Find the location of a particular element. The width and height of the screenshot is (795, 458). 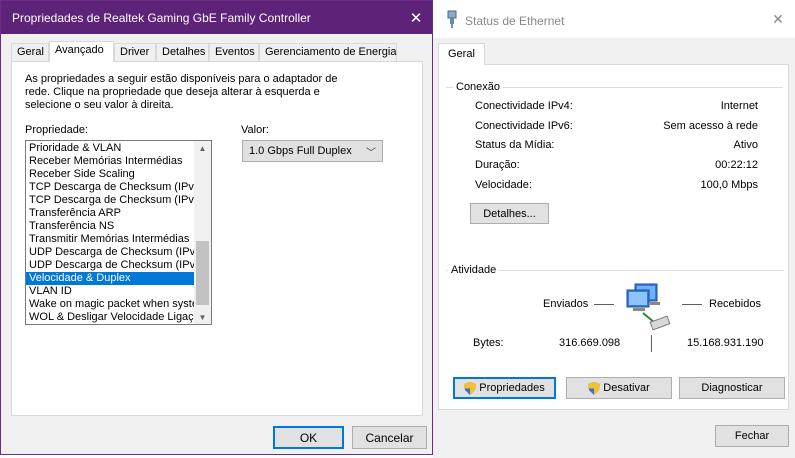

close-button: Fechar is located at coordinates (752, 436).